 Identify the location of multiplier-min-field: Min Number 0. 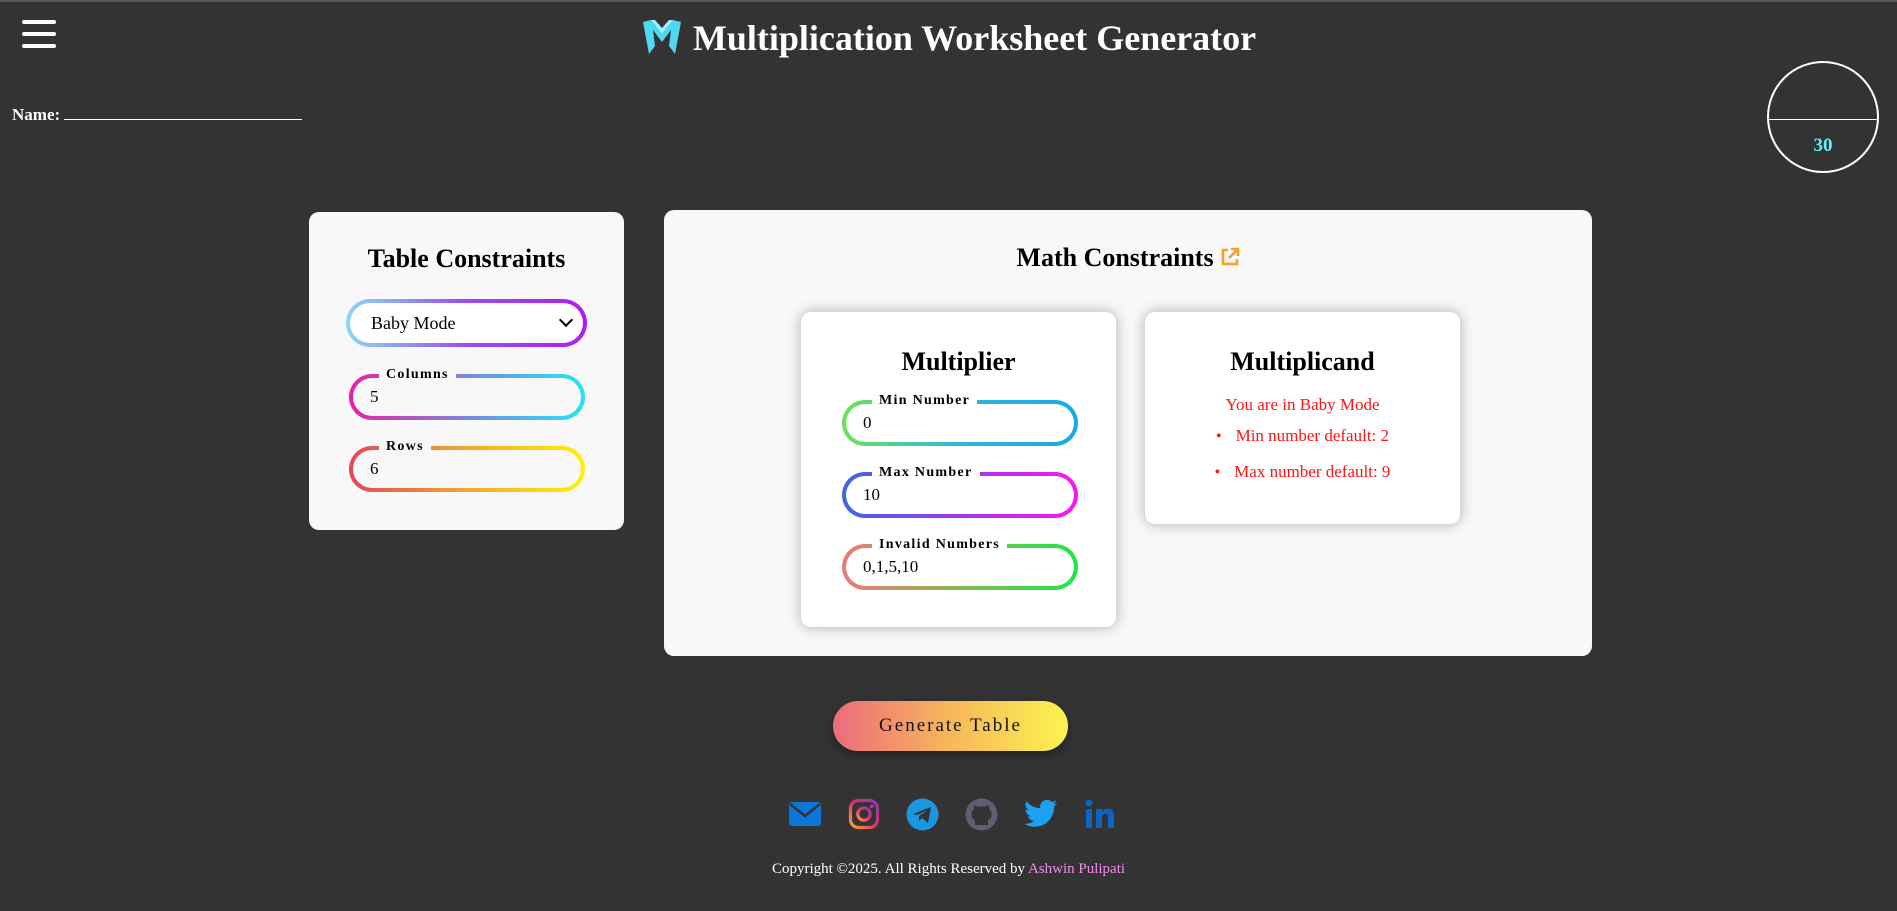
(960, 419).